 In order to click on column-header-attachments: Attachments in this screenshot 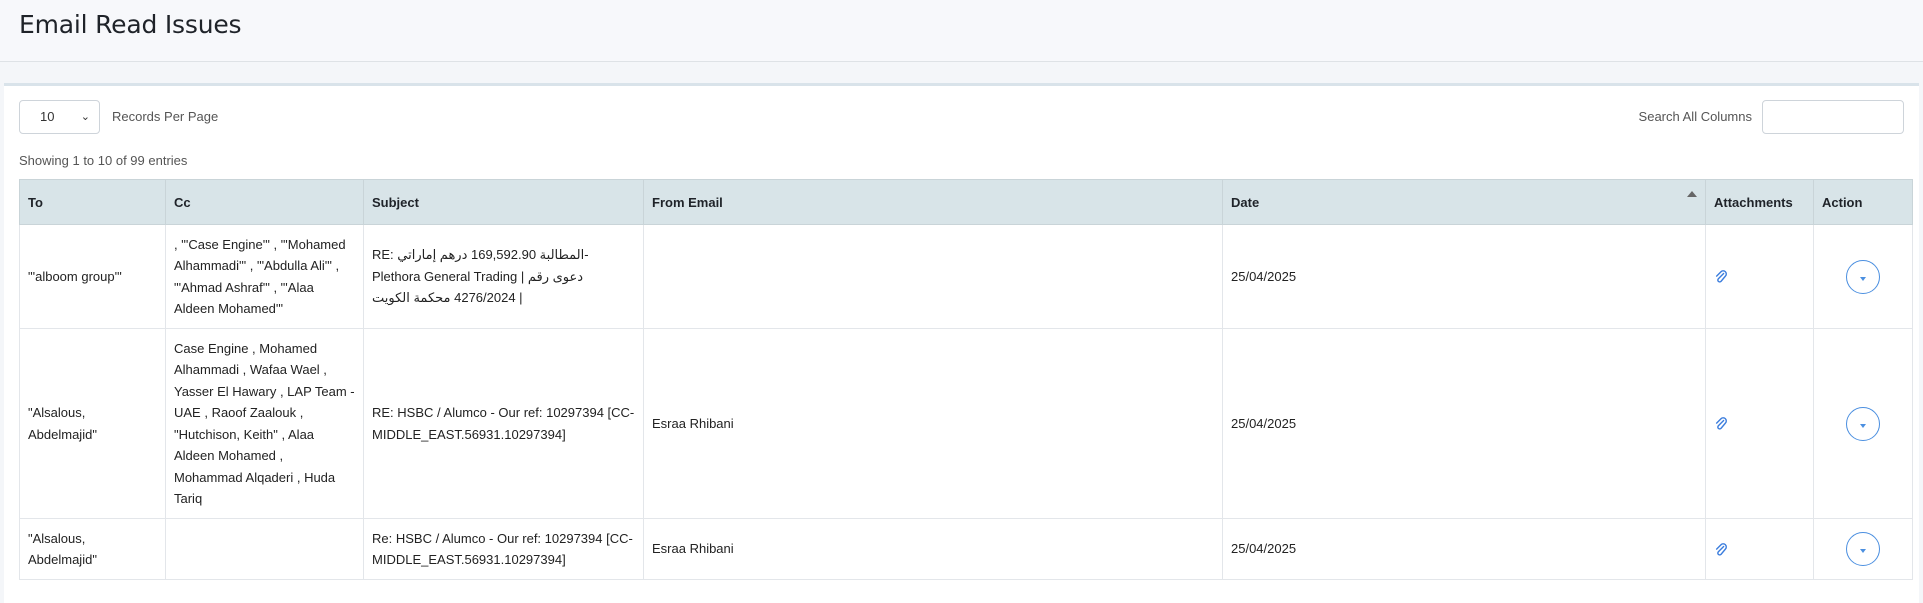, I will do `click(1759, 202)`.